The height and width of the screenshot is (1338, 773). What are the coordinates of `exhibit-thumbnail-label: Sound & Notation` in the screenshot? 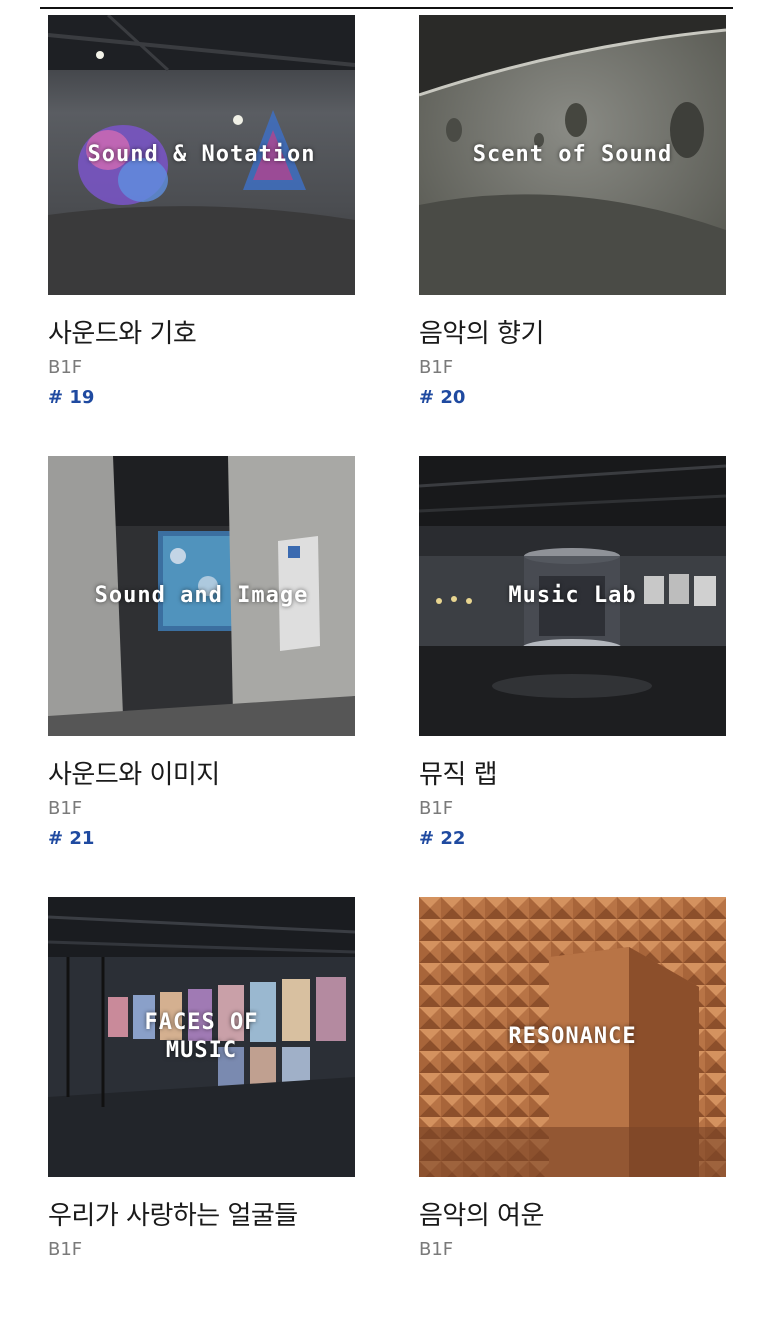 It's located at (201, 154).